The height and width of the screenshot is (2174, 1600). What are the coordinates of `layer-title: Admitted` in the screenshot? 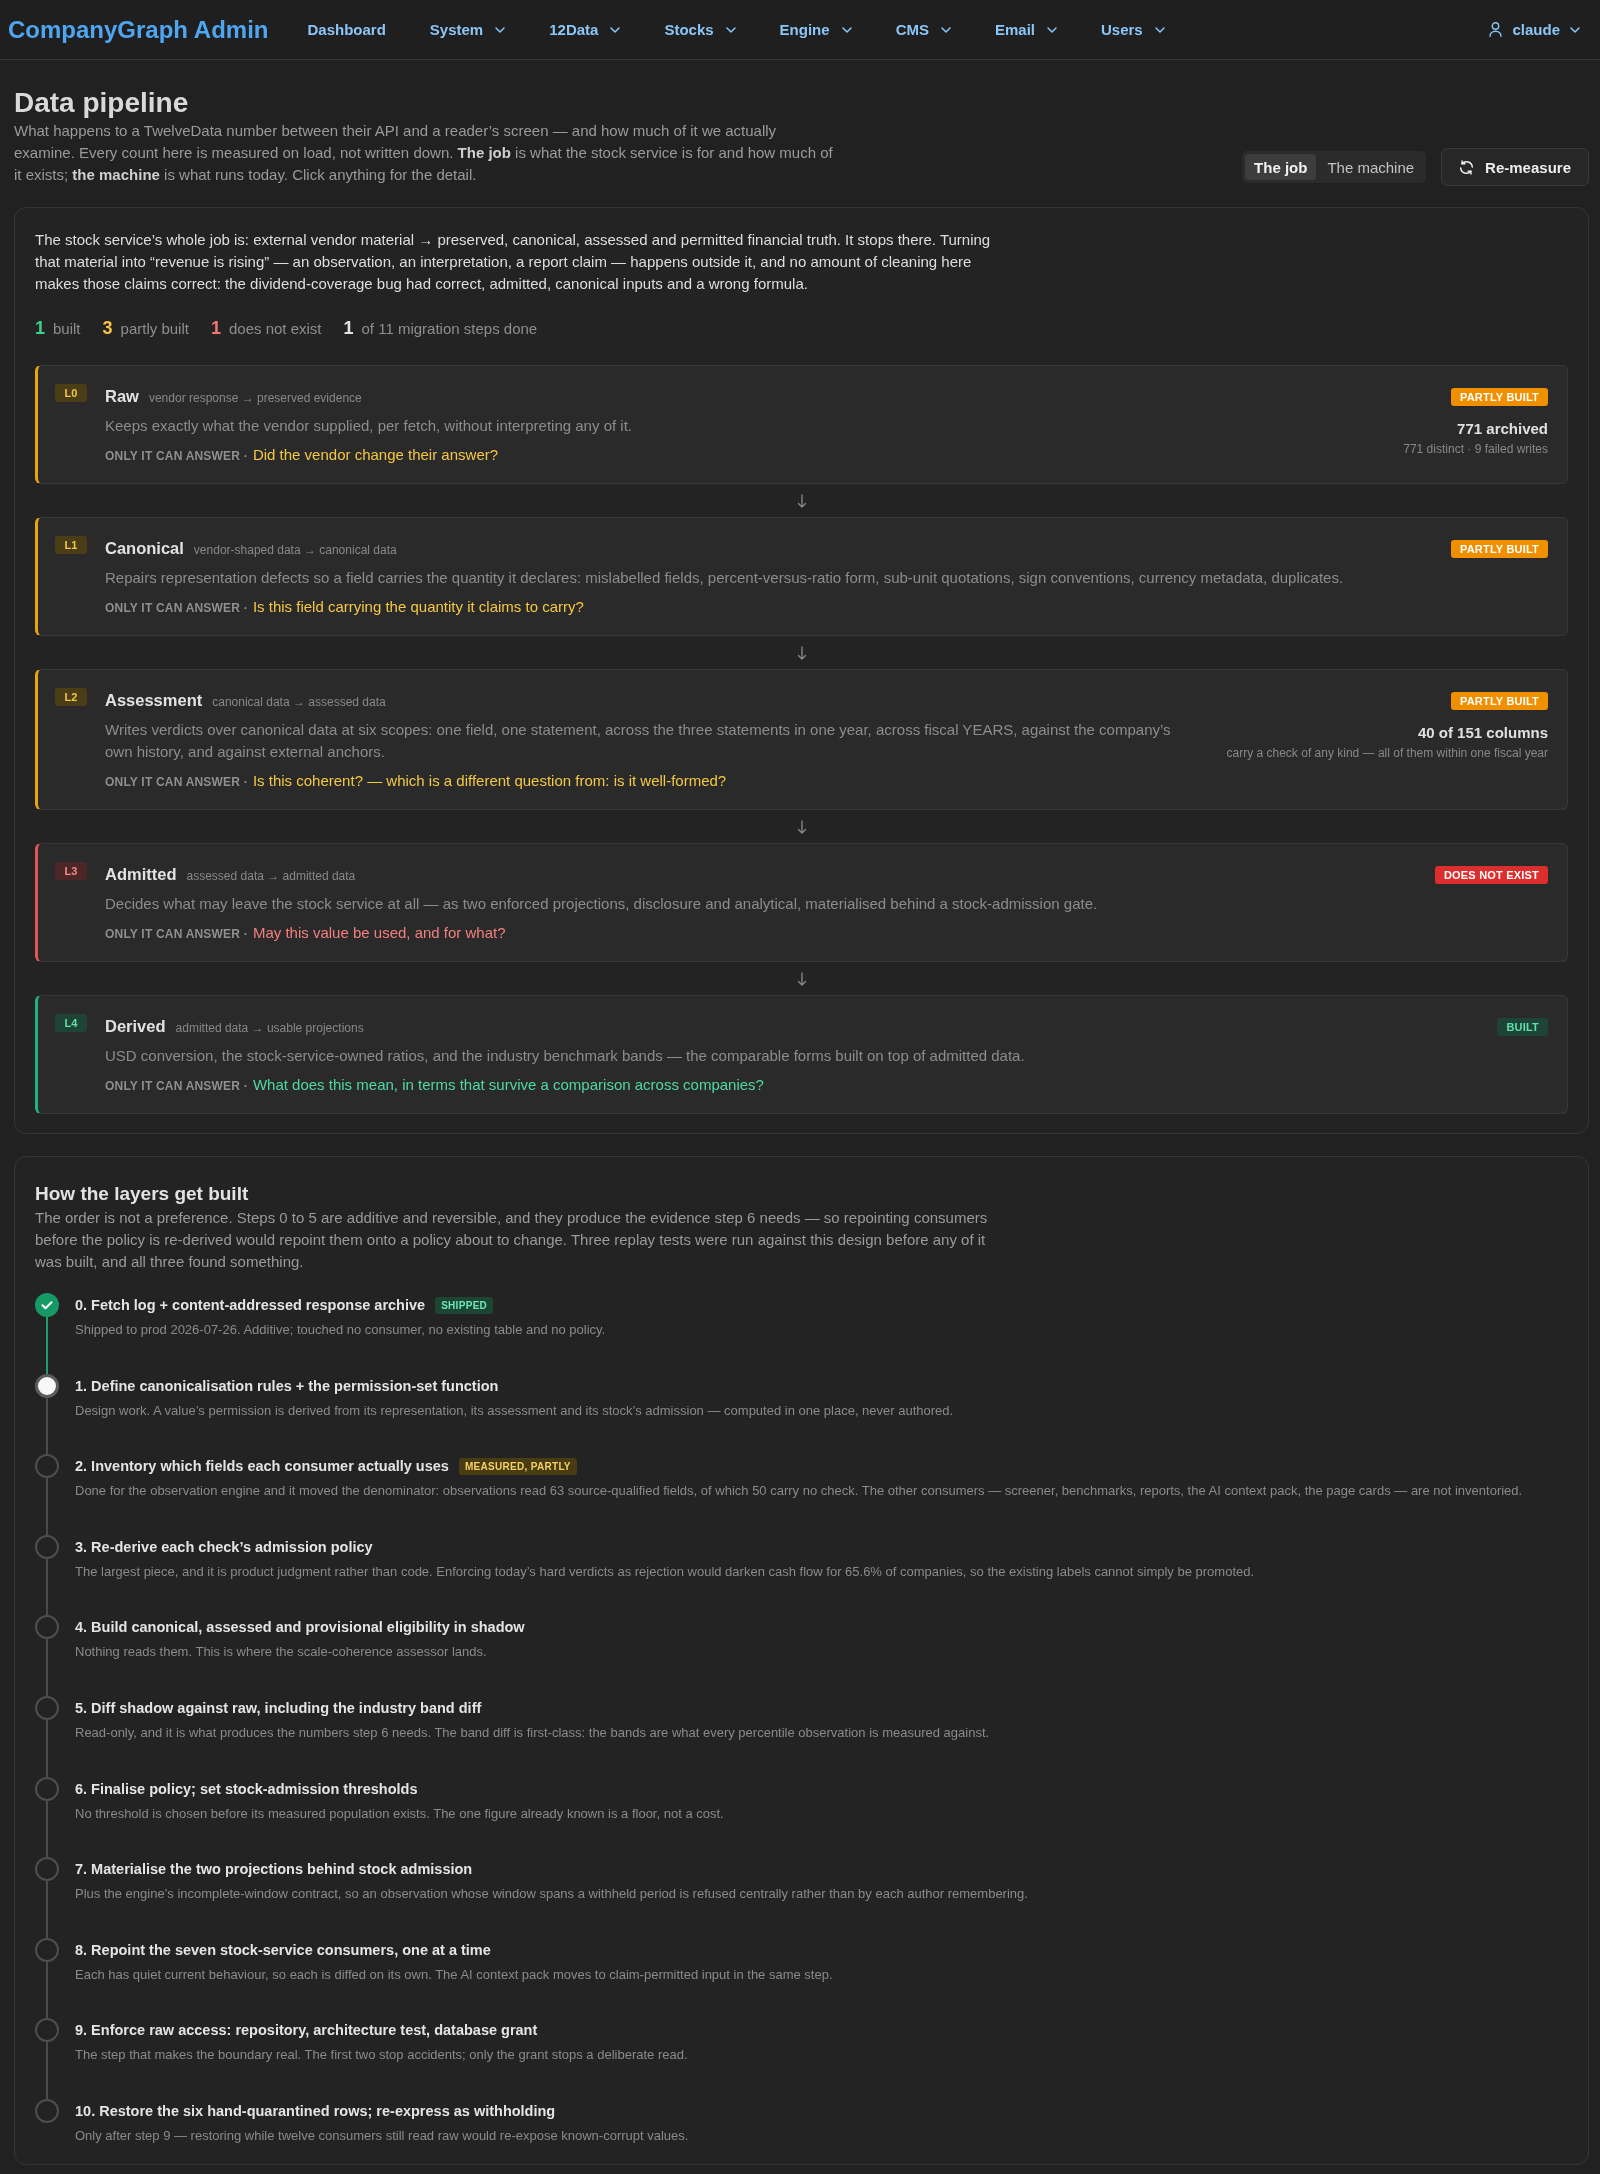 It's located at (141, 874).